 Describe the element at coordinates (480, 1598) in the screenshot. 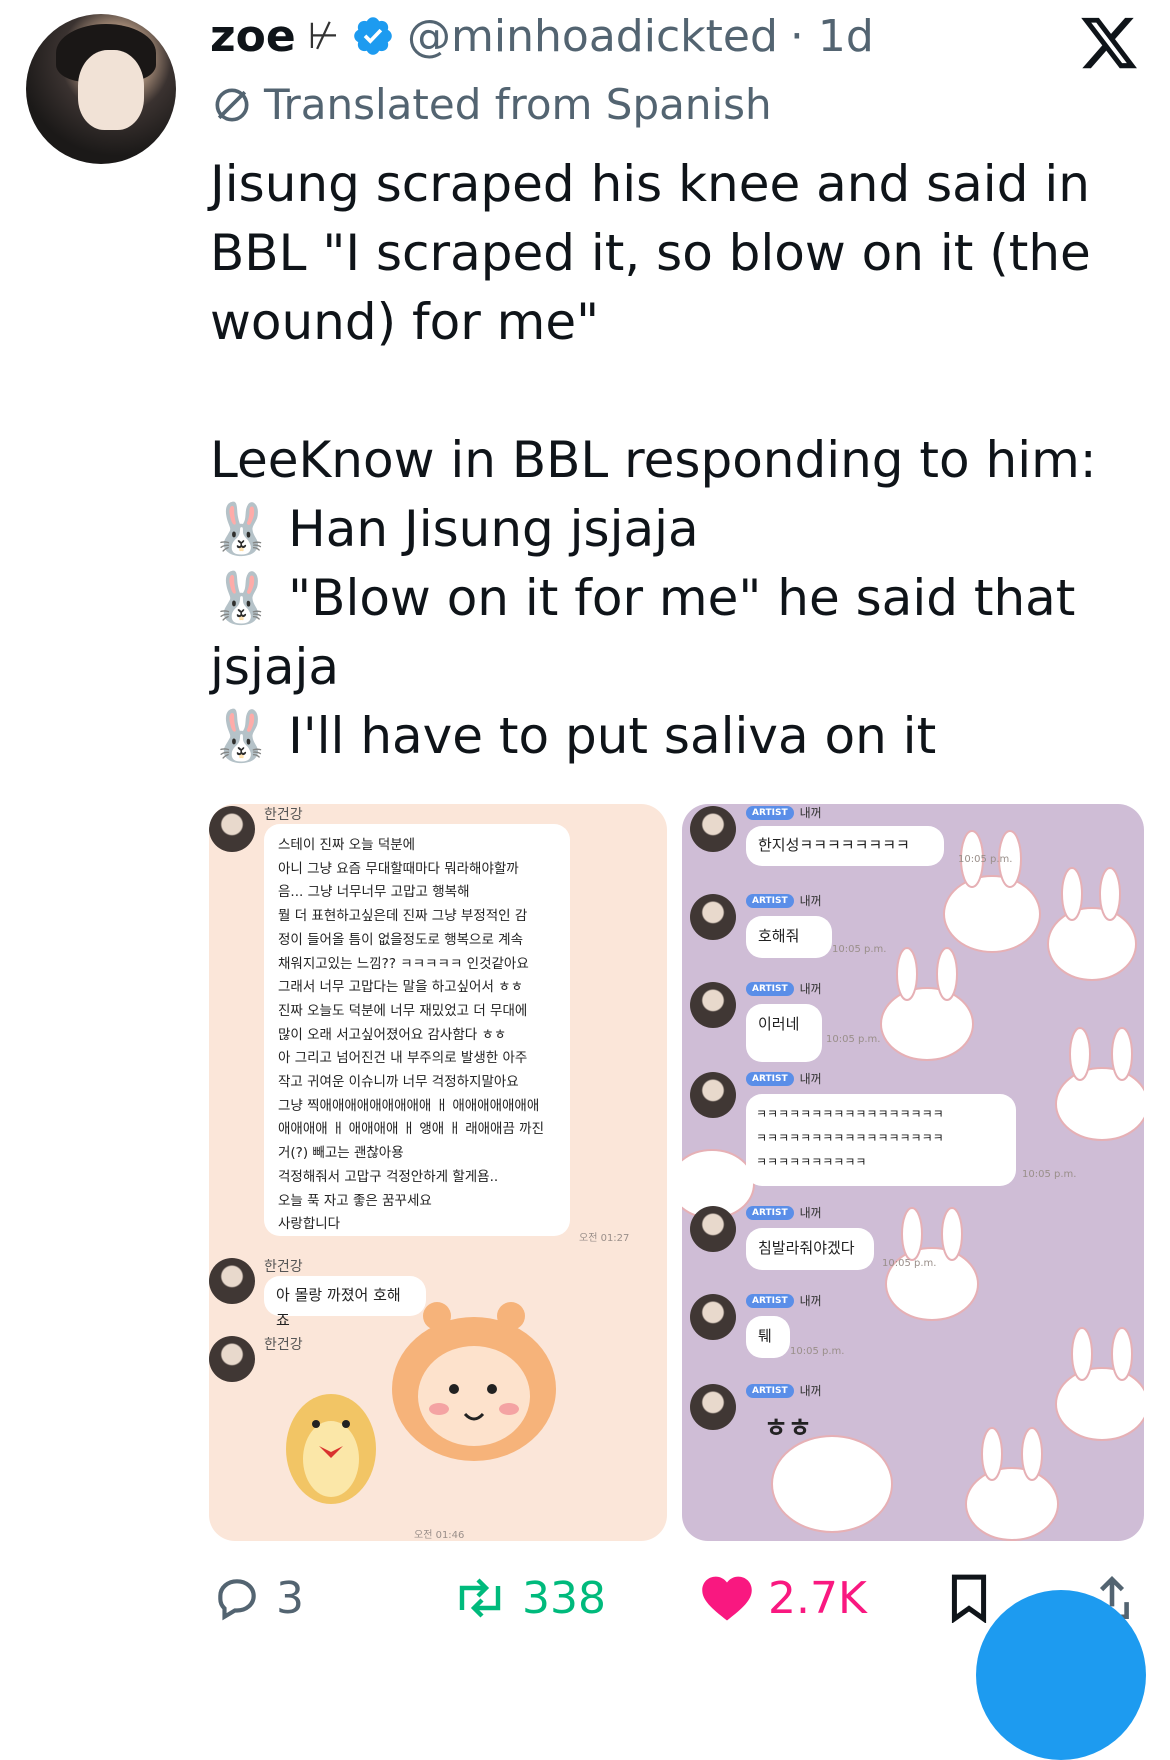

I see `repost-icon` at that location.